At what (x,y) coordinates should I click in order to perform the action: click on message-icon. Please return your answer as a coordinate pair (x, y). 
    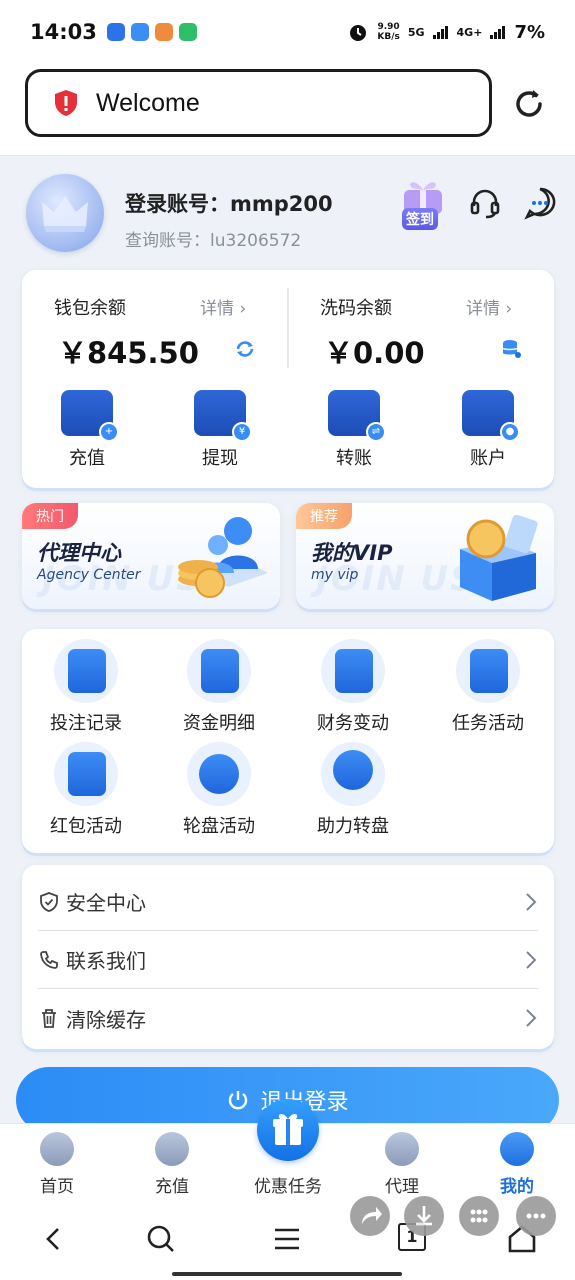
    Looking at the image, I should click on (540, 203).